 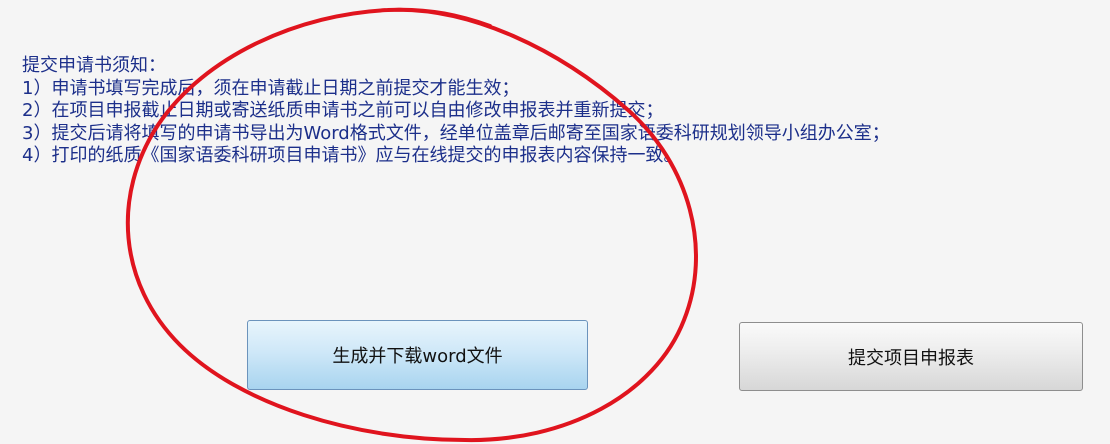 What do you see at coordinates (94, 65) in the screenshot?
I see `notice-title: 提交申请书须知：` at bounding box center [94, 65].